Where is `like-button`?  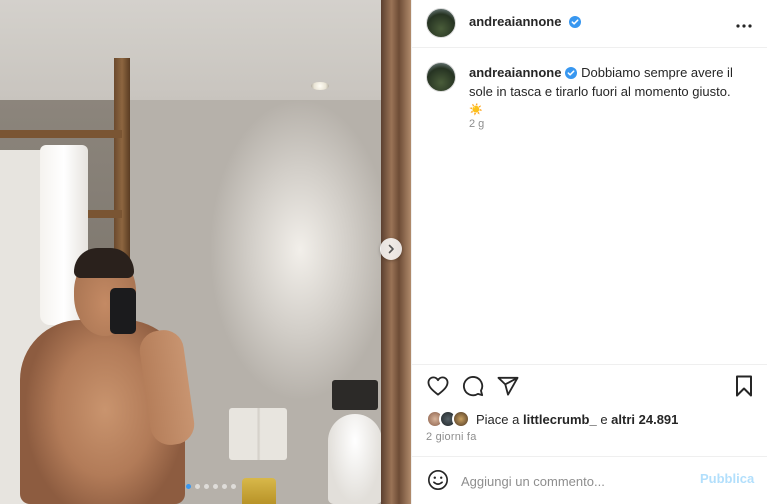 like-button is located at coordinates (438, 387).